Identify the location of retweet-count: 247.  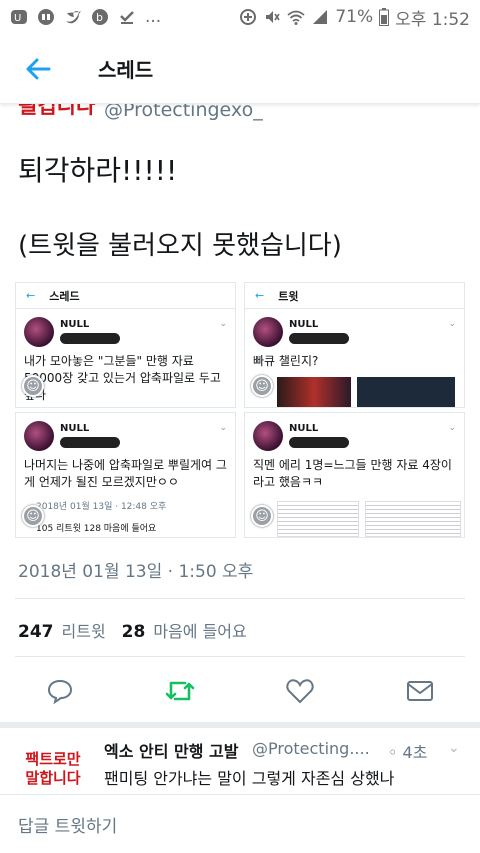
(36, 632).